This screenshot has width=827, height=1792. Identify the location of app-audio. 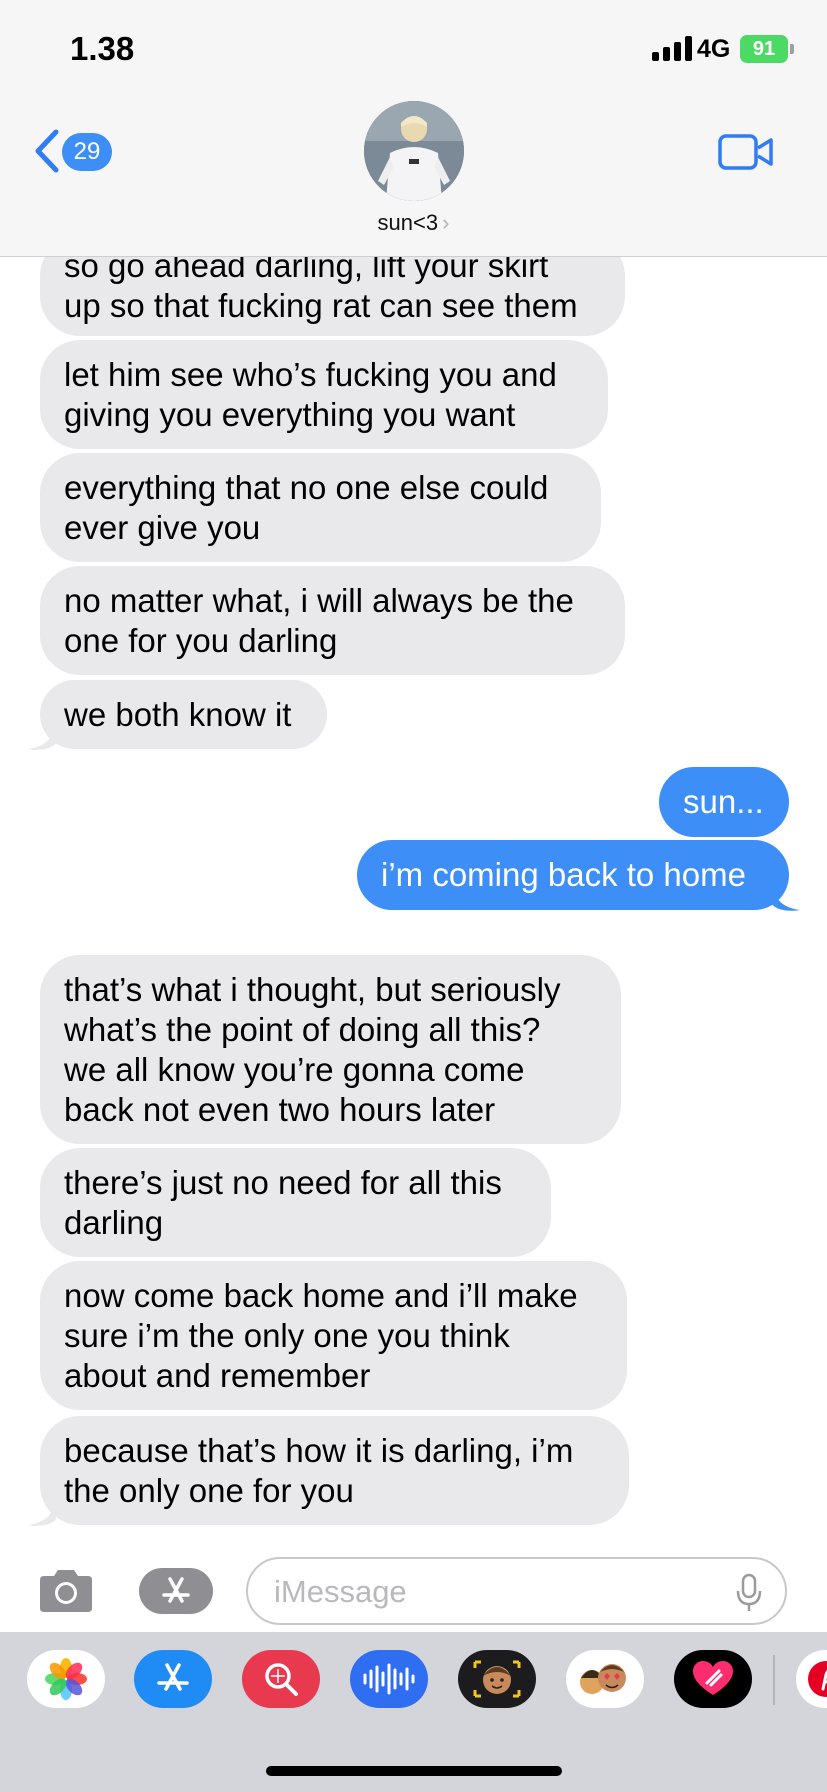
(389, 1679).